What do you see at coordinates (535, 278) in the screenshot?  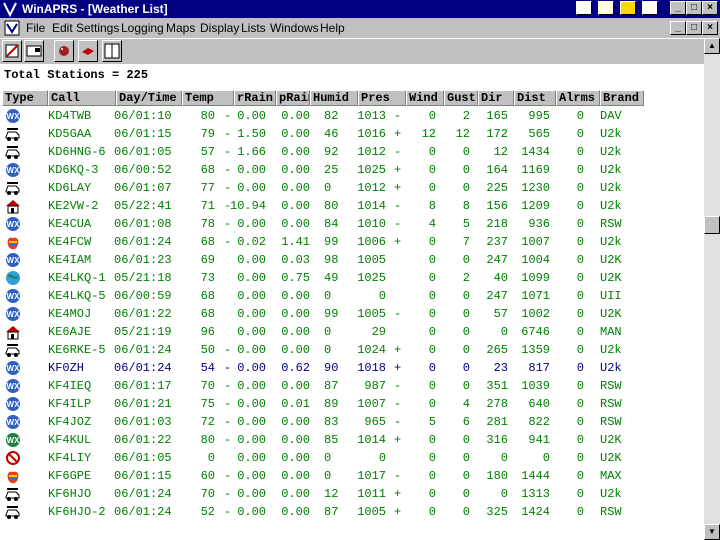 I see `cell-dist: 1099` at bounding box center [535, 278].